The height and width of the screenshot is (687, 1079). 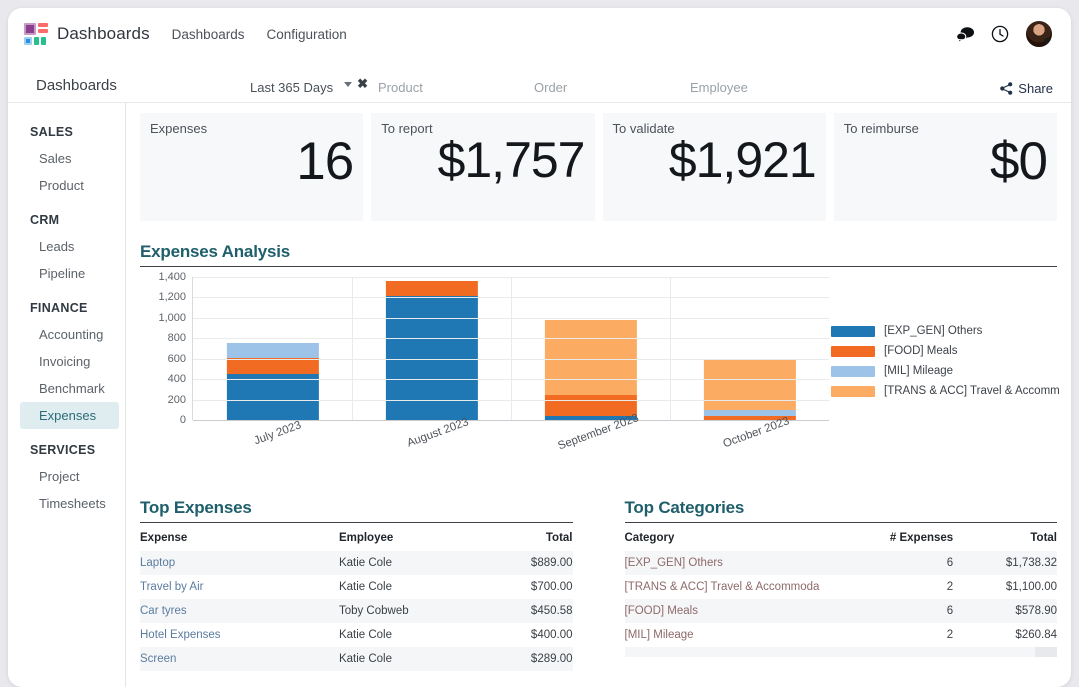 I want to click on order-filter-facet: Order, so click(x=606, y=90).